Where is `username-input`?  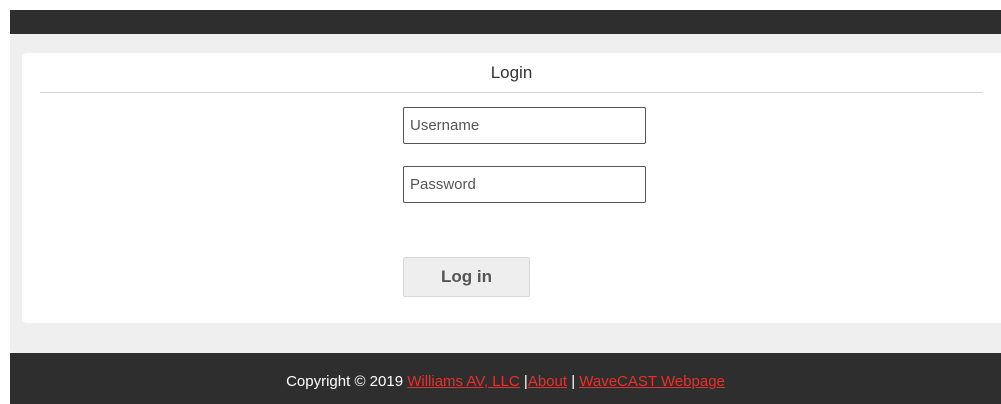
username-input is located at coordinates (524, 125).